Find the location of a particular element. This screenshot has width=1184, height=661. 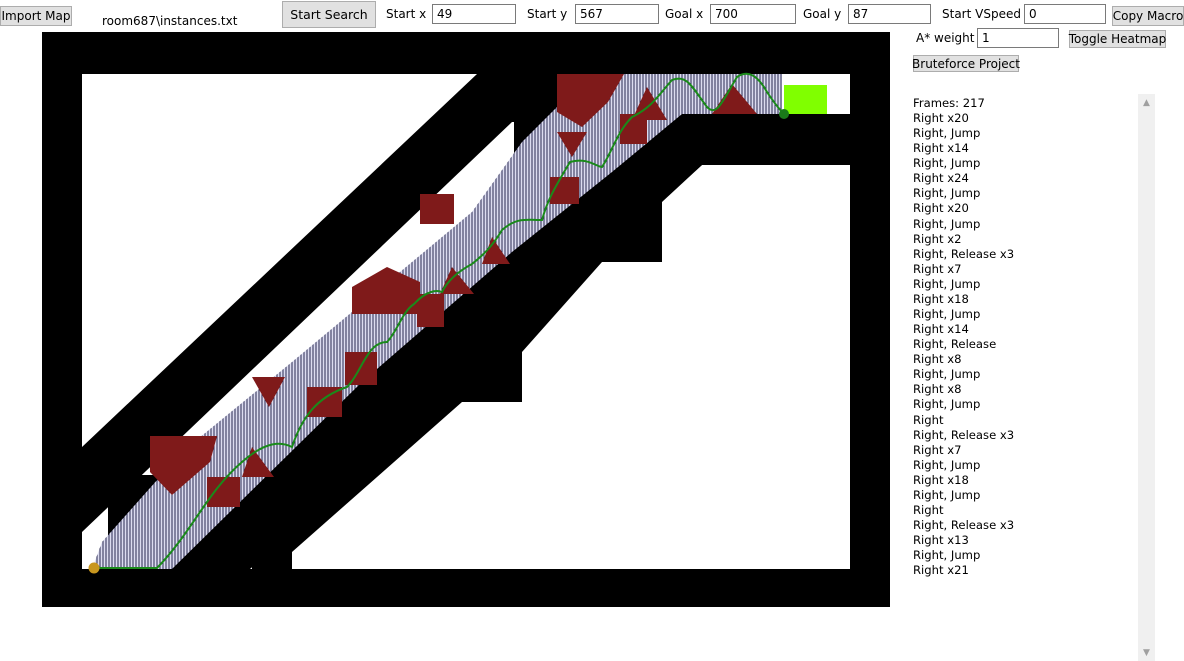

log-step: Right x13 is located at coordinates (941, 540).